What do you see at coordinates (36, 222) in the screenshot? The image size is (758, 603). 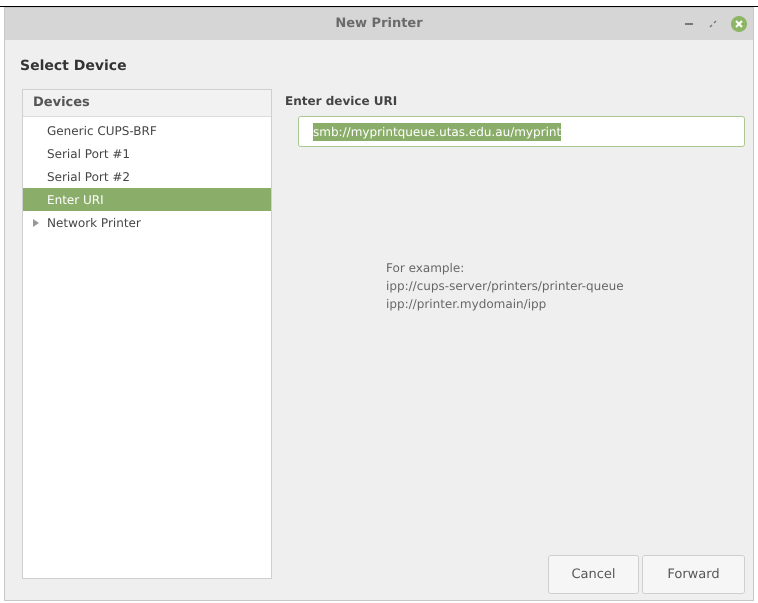 I see `expander-right-icon` at bounding box center [36, 222].